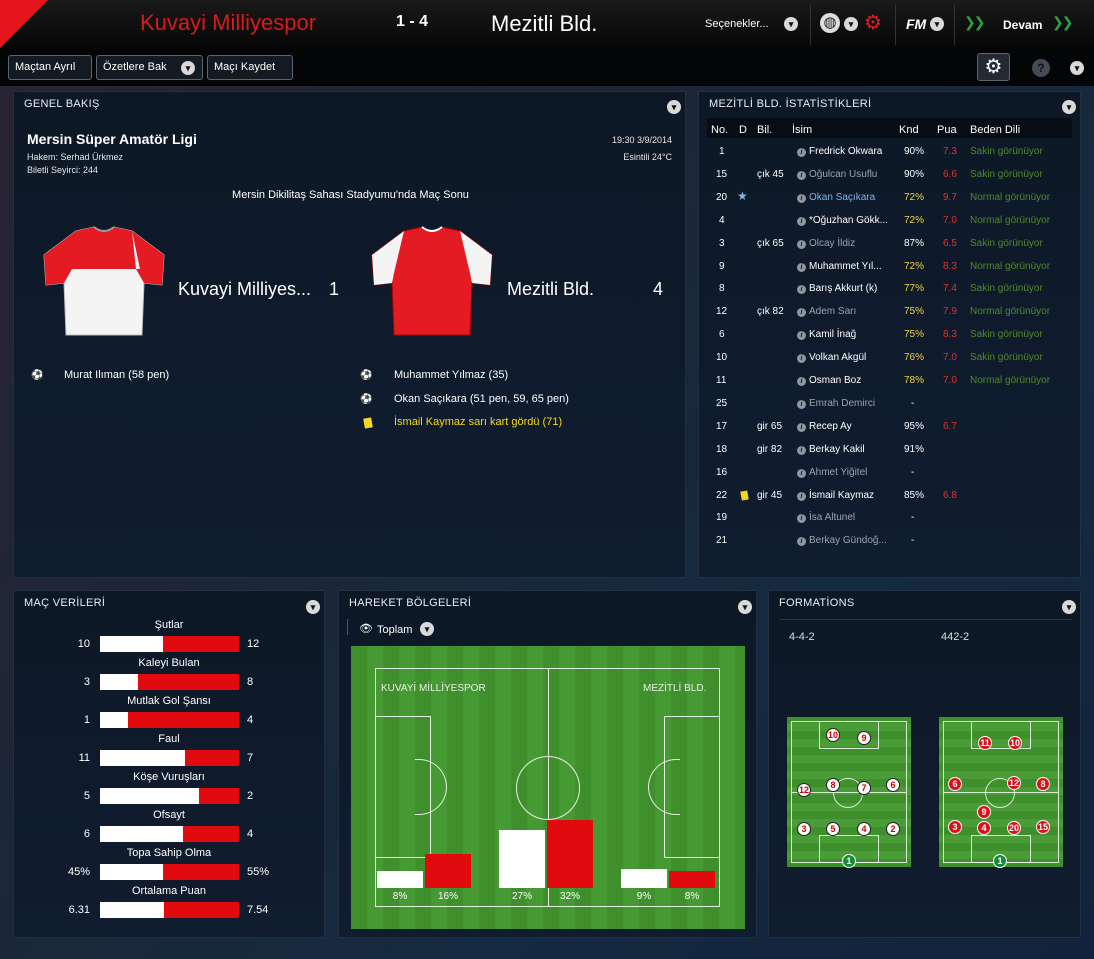 The image size is (1094, 959). What do you see at coordinates (889, 357) in the screenshot?
I see `table-row: 10 i Volkan Akgül 76% 7.0 Sakin görünüyor` at bounding box center [889, 357].